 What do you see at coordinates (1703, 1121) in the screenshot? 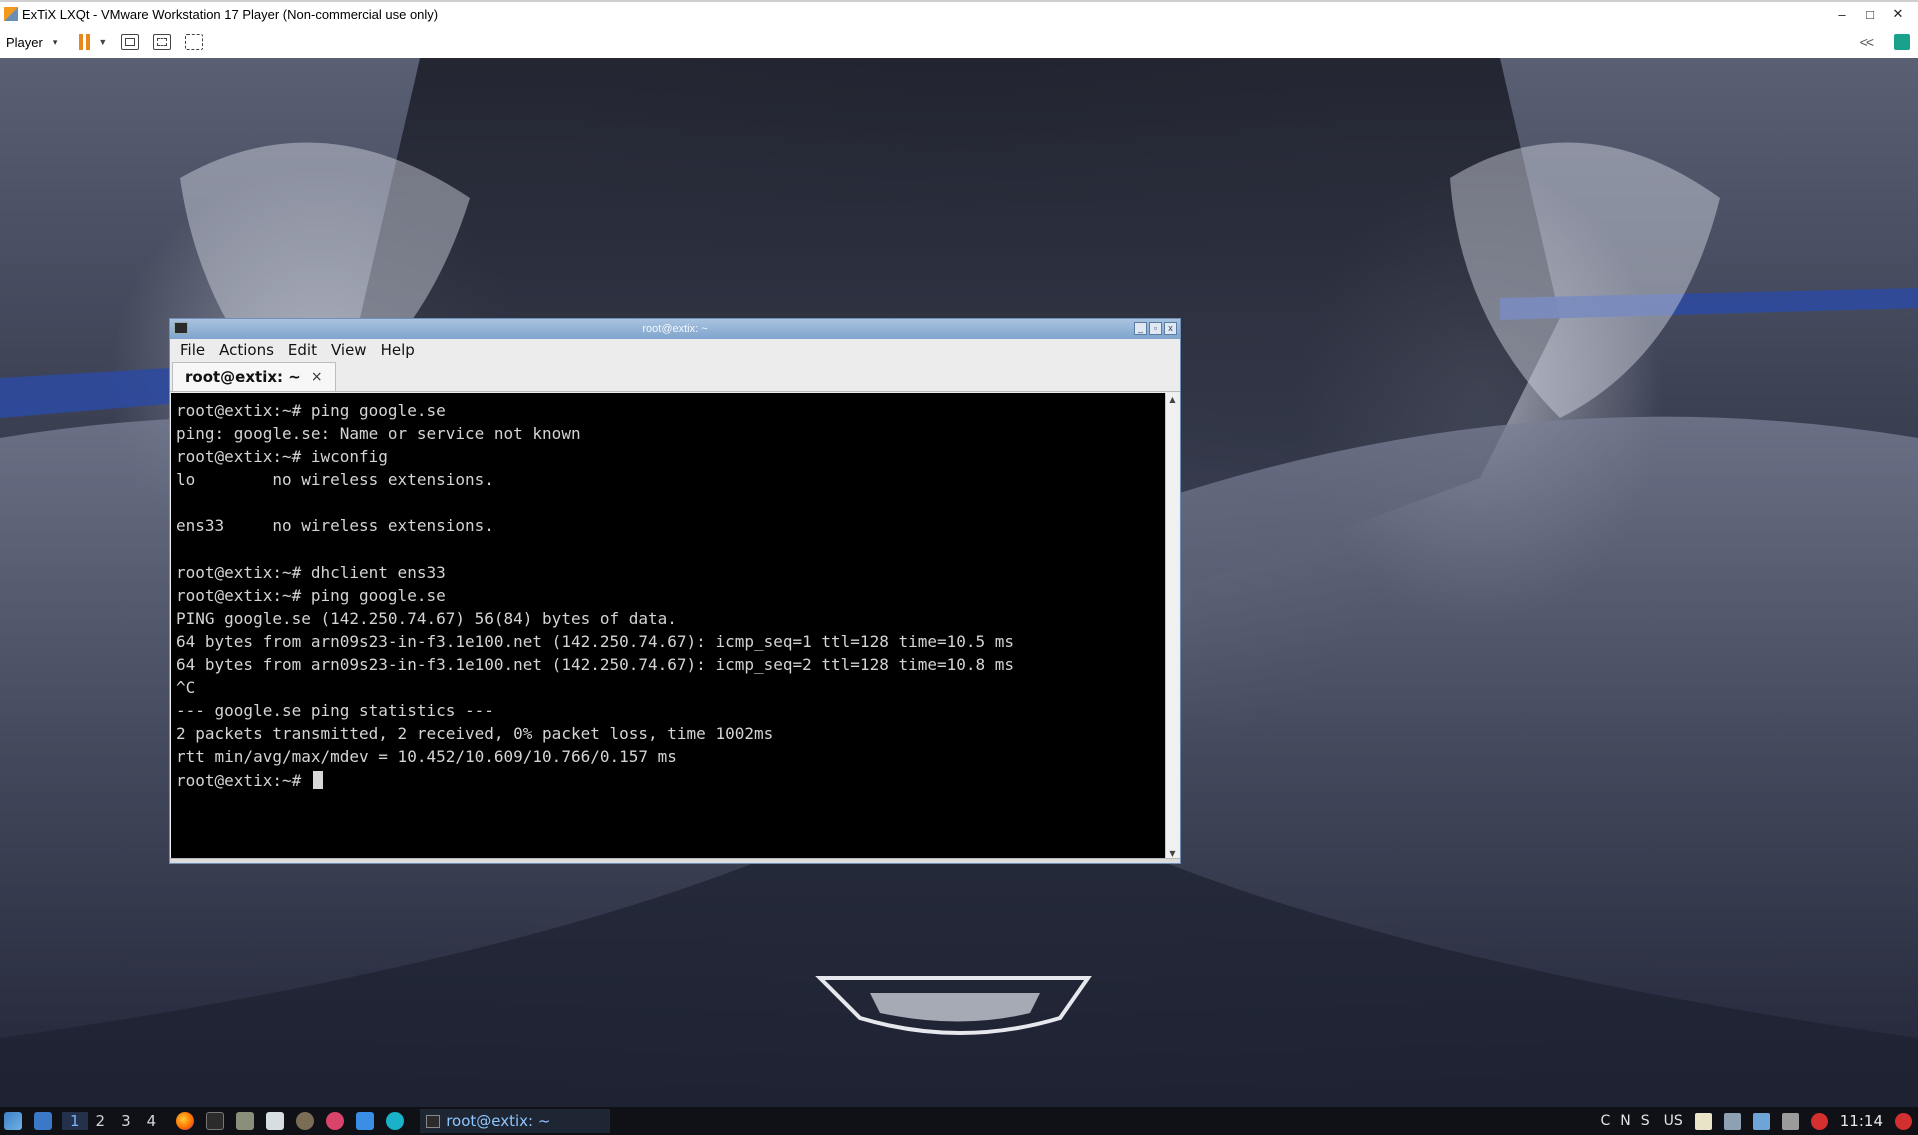
I see `notes-icon` at bounding box center [1703, 1121].